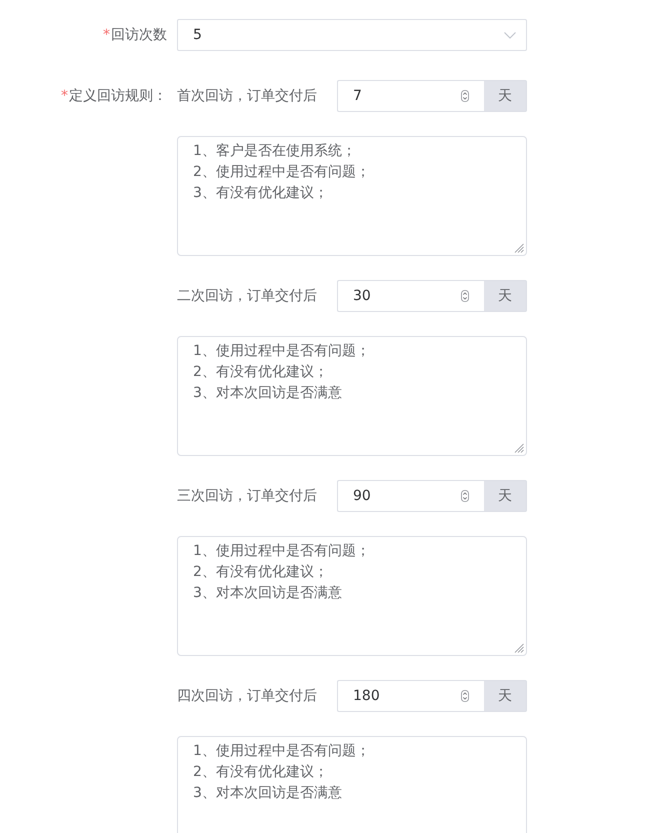 The image size is (645, 833). Describe the element at coordinates (247, 296) in the screenshot. I see `rule-label: 二次回访，订单交付后` at that location.